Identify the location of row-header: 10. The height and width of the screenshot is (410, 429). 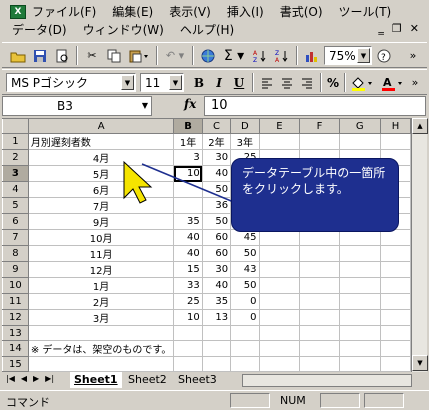
(15, 285).